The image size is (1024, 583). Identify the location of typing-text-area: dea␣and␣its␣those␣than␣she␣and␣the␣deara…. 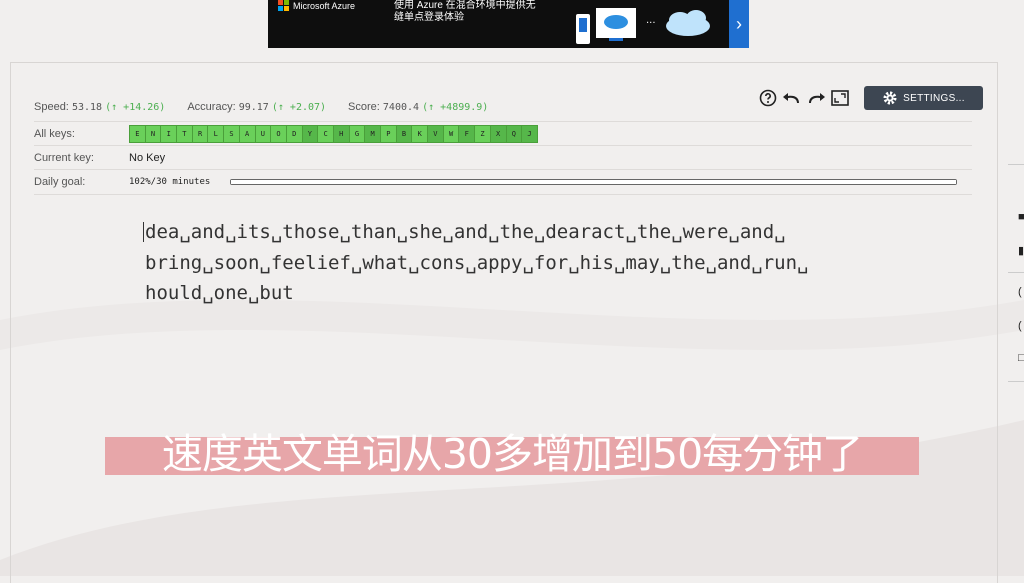
(494, 263).